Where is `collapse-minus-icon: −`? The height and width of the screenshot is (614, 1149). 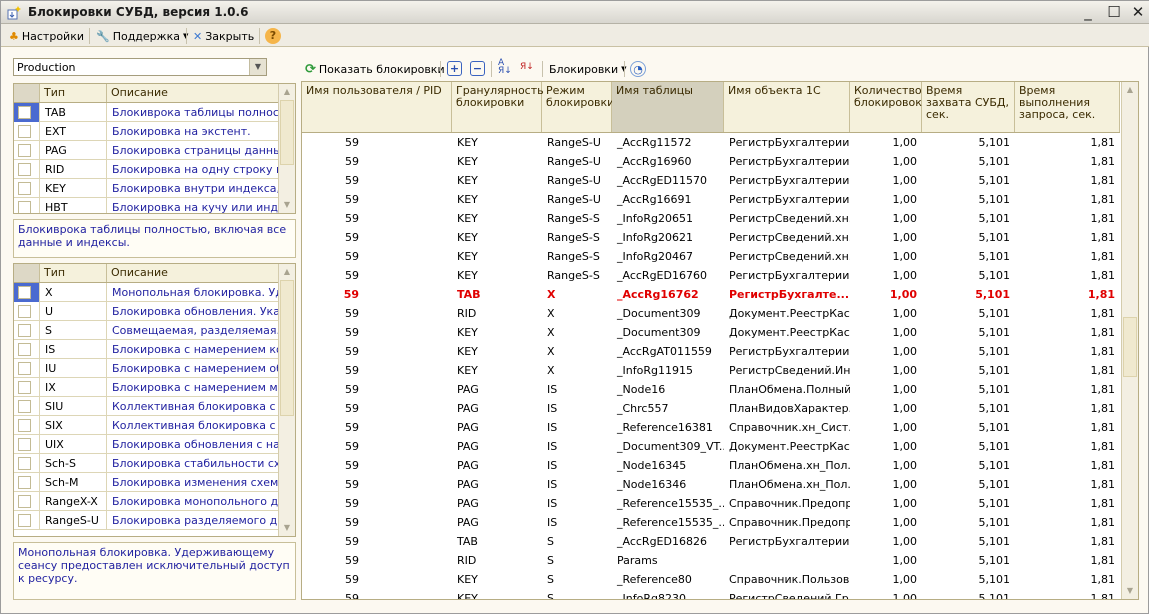
collapse-minus-icon: − is located at coordinates (477, 68).